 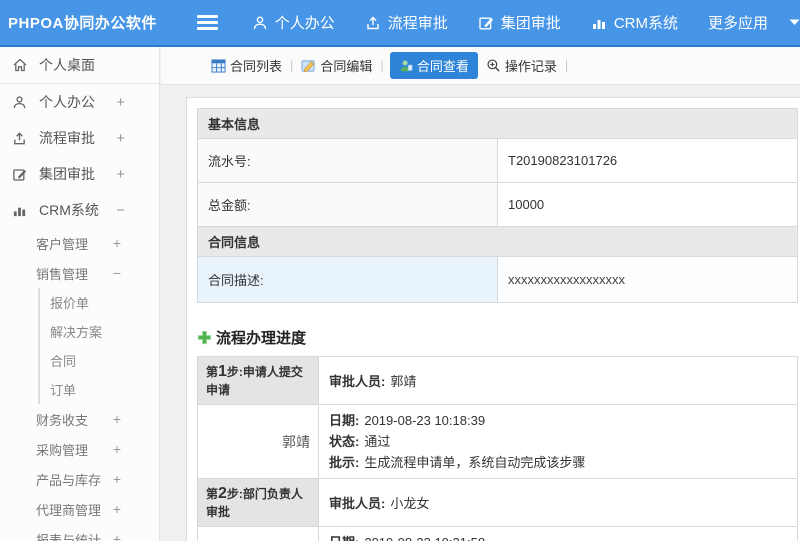 I want to click on edit-doc-icon, so click(x=308, y=66).